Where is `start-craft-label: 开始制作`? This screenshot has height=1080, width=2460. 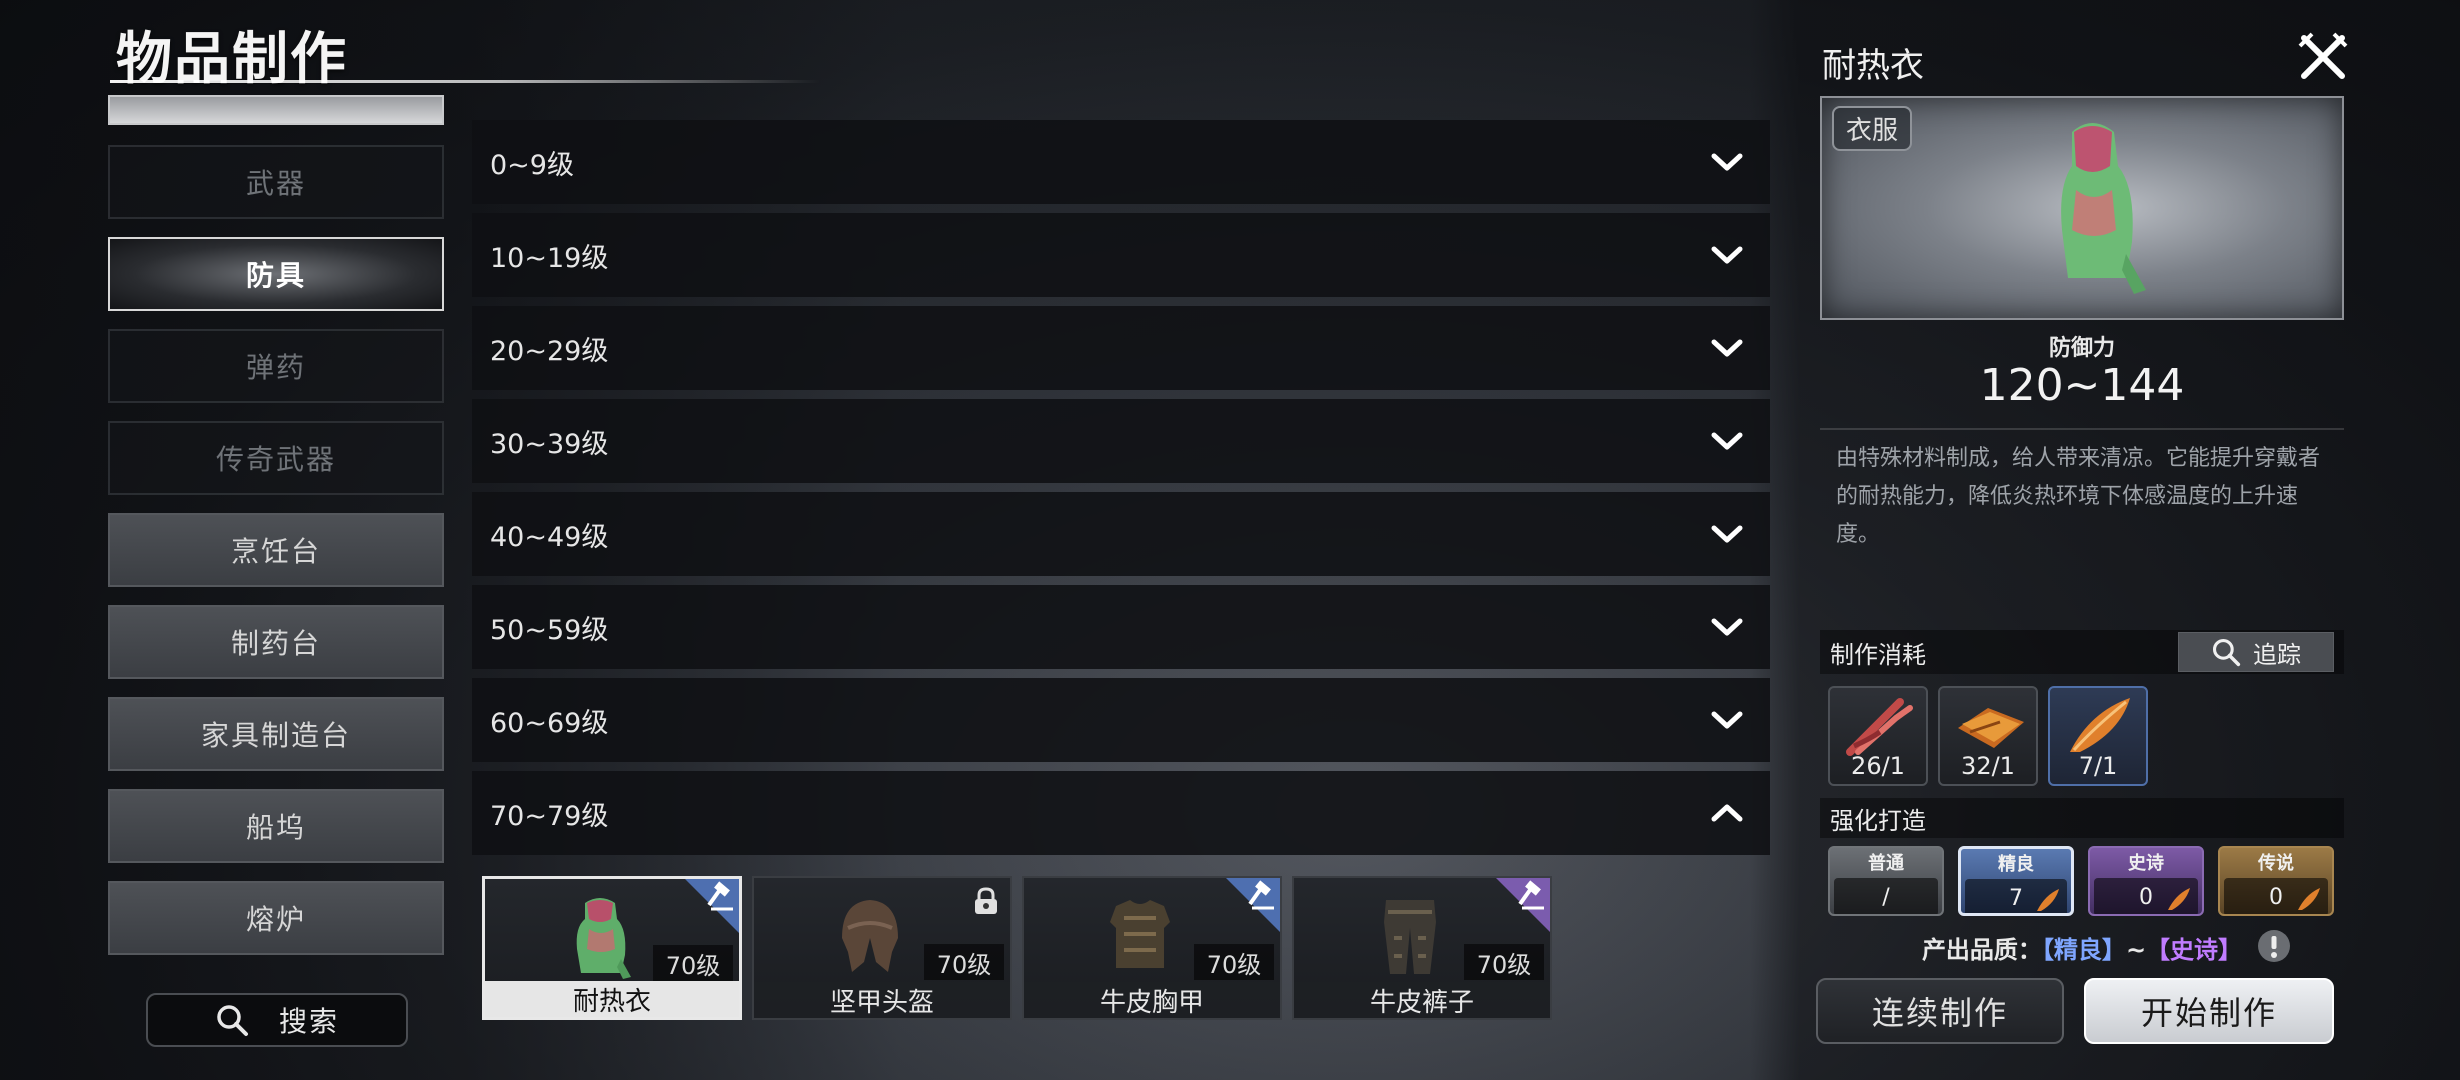
start-craft-label: 开始制作 is located at coordinates (2208, 1013).